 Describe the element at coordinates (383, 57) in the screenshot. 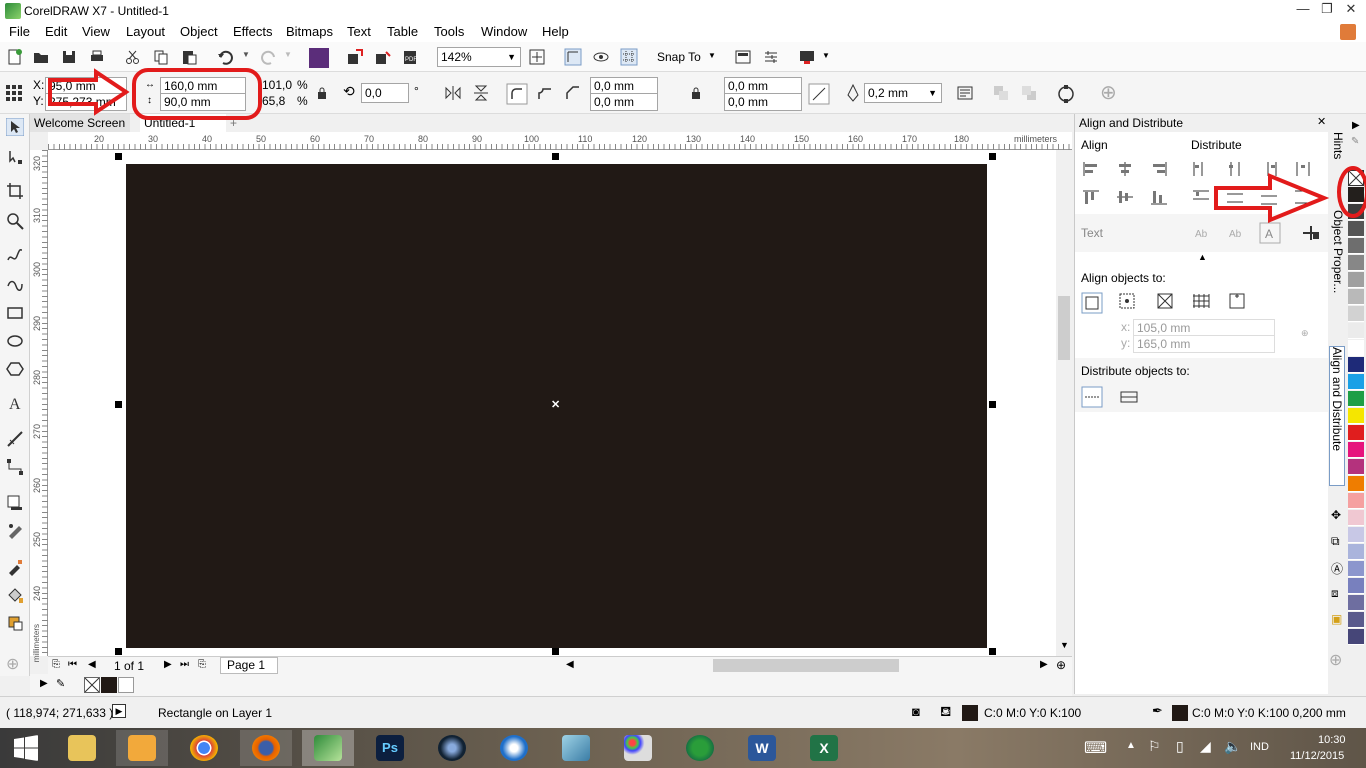

I see `export-icon` at that location.